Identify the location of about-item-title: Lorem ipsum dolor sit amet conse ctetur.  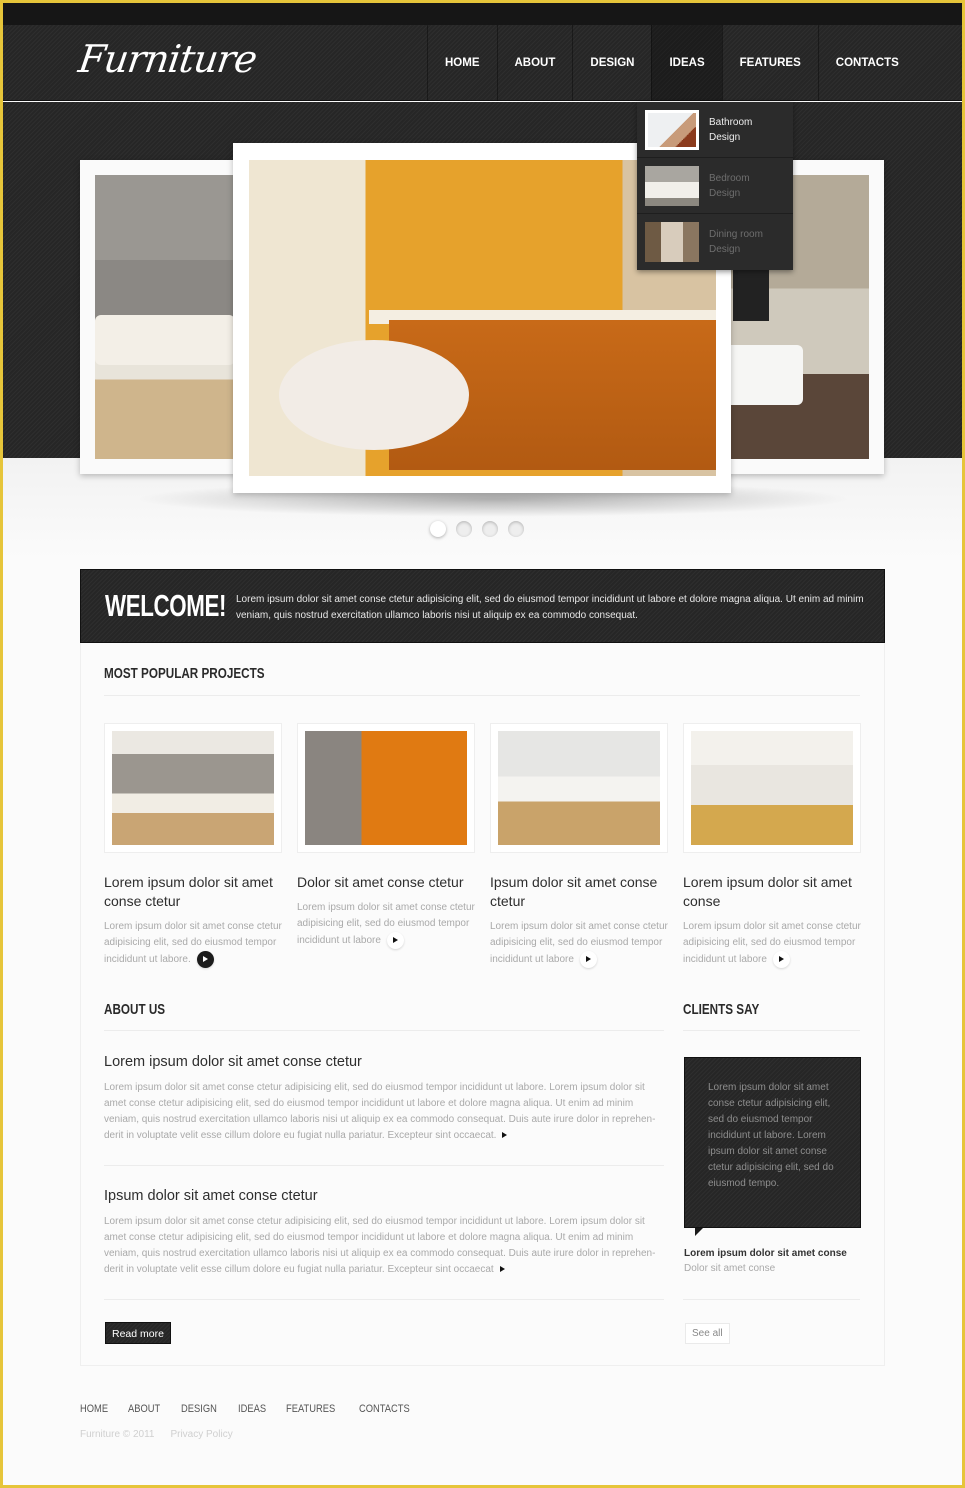
(384, 1062).